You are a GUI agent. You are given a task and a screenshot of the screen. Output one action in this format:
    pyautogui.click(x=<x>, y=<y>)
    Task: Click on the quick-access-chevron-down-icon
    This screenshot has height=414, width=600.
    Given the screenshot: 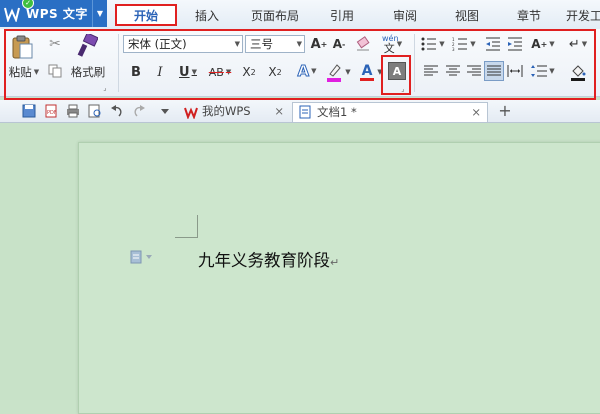 What is the action you would take?
    pyautogui.click(x=165, y=111)
    